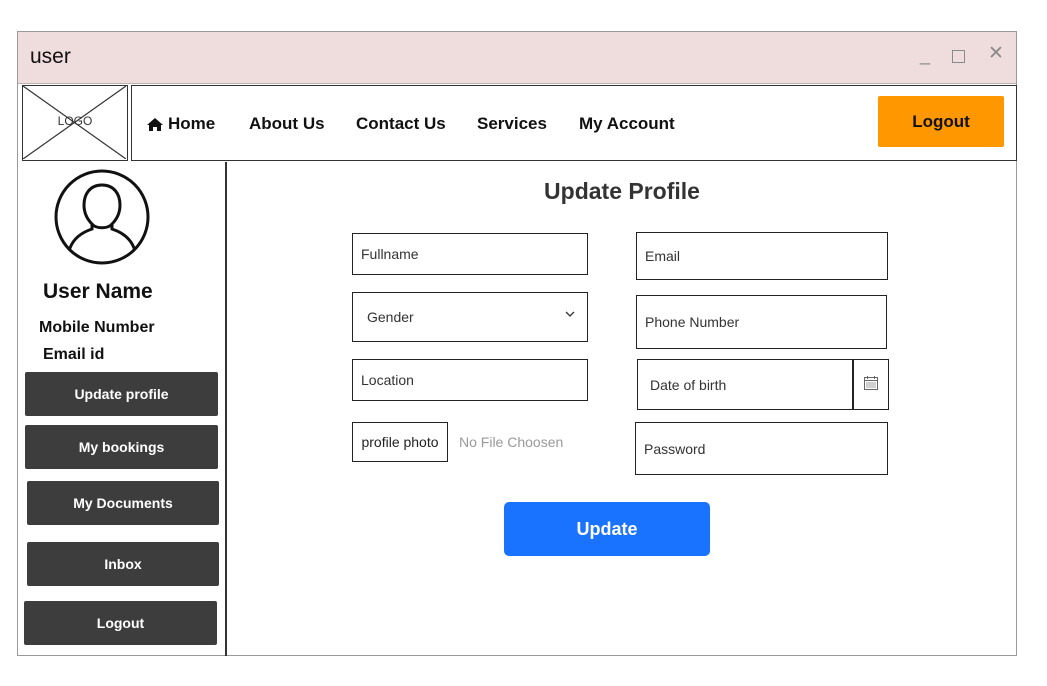 The image size is (1047, 686). What do you see at coordinates (400, 442) in the screenshot?
I see `profile-photo-button: profile photo` at bounding box center [400, 442].